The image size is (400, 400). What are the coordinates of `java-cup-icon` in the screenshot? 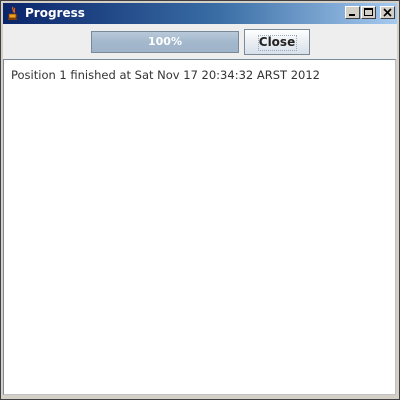 It's located at (13, 13).